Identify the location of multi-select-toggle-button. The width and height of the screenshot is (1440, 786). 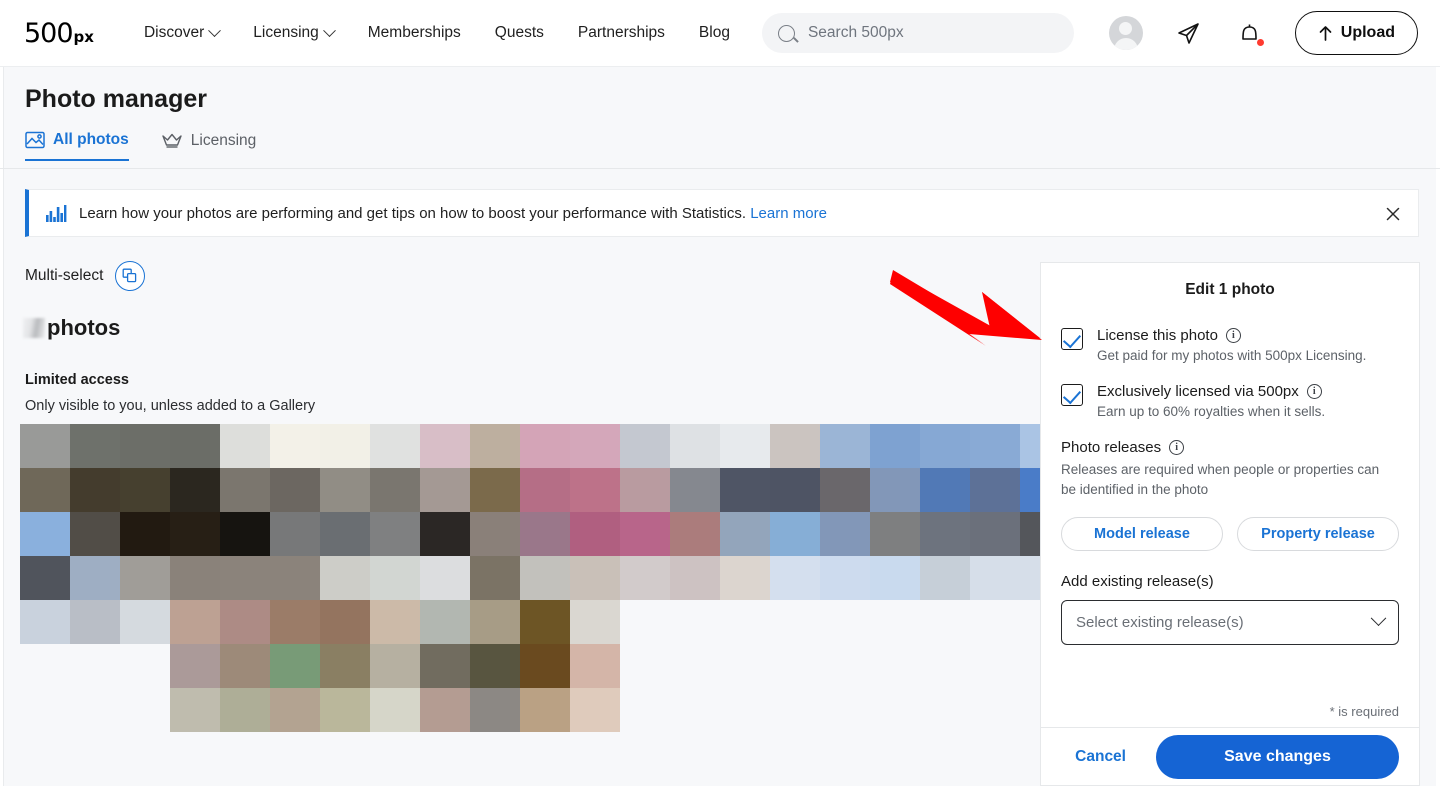
(130, 276).